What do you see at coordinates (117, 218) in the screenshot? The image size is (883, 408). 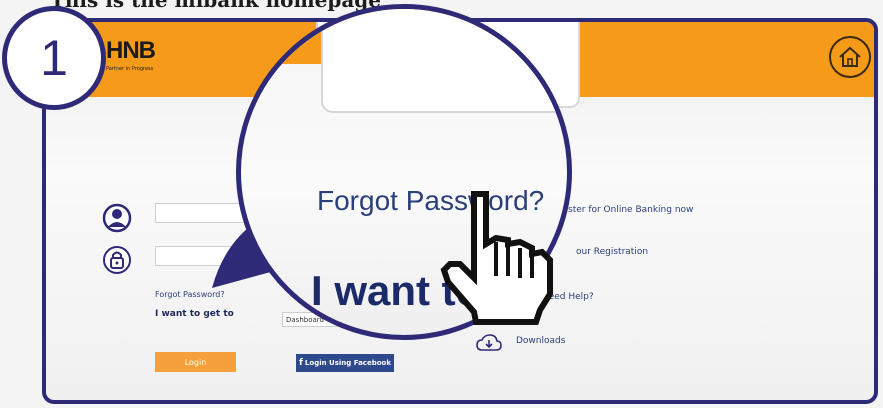 I see `user-icon` at bounding box center [117, 218].